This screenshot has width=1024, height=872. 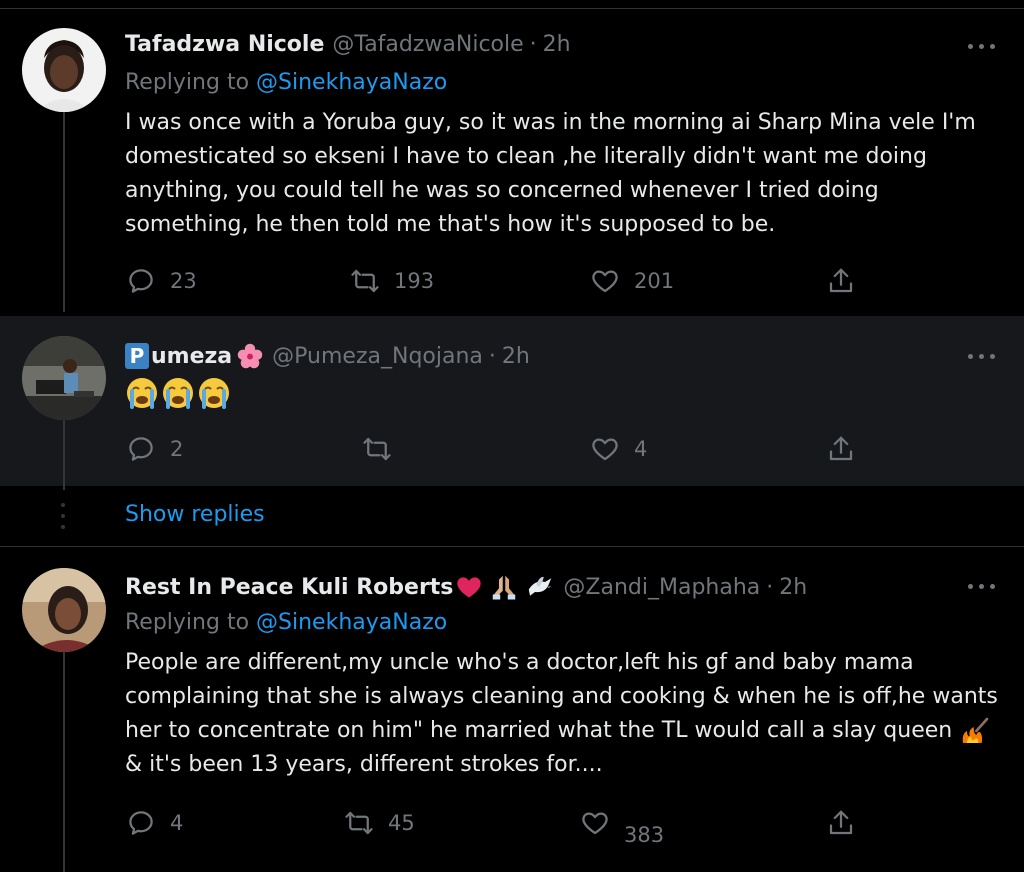 What do you see at coordinates (469, 587) in the screenshot?
I see `red-heart-emoji` at bounding box center [469, 587].